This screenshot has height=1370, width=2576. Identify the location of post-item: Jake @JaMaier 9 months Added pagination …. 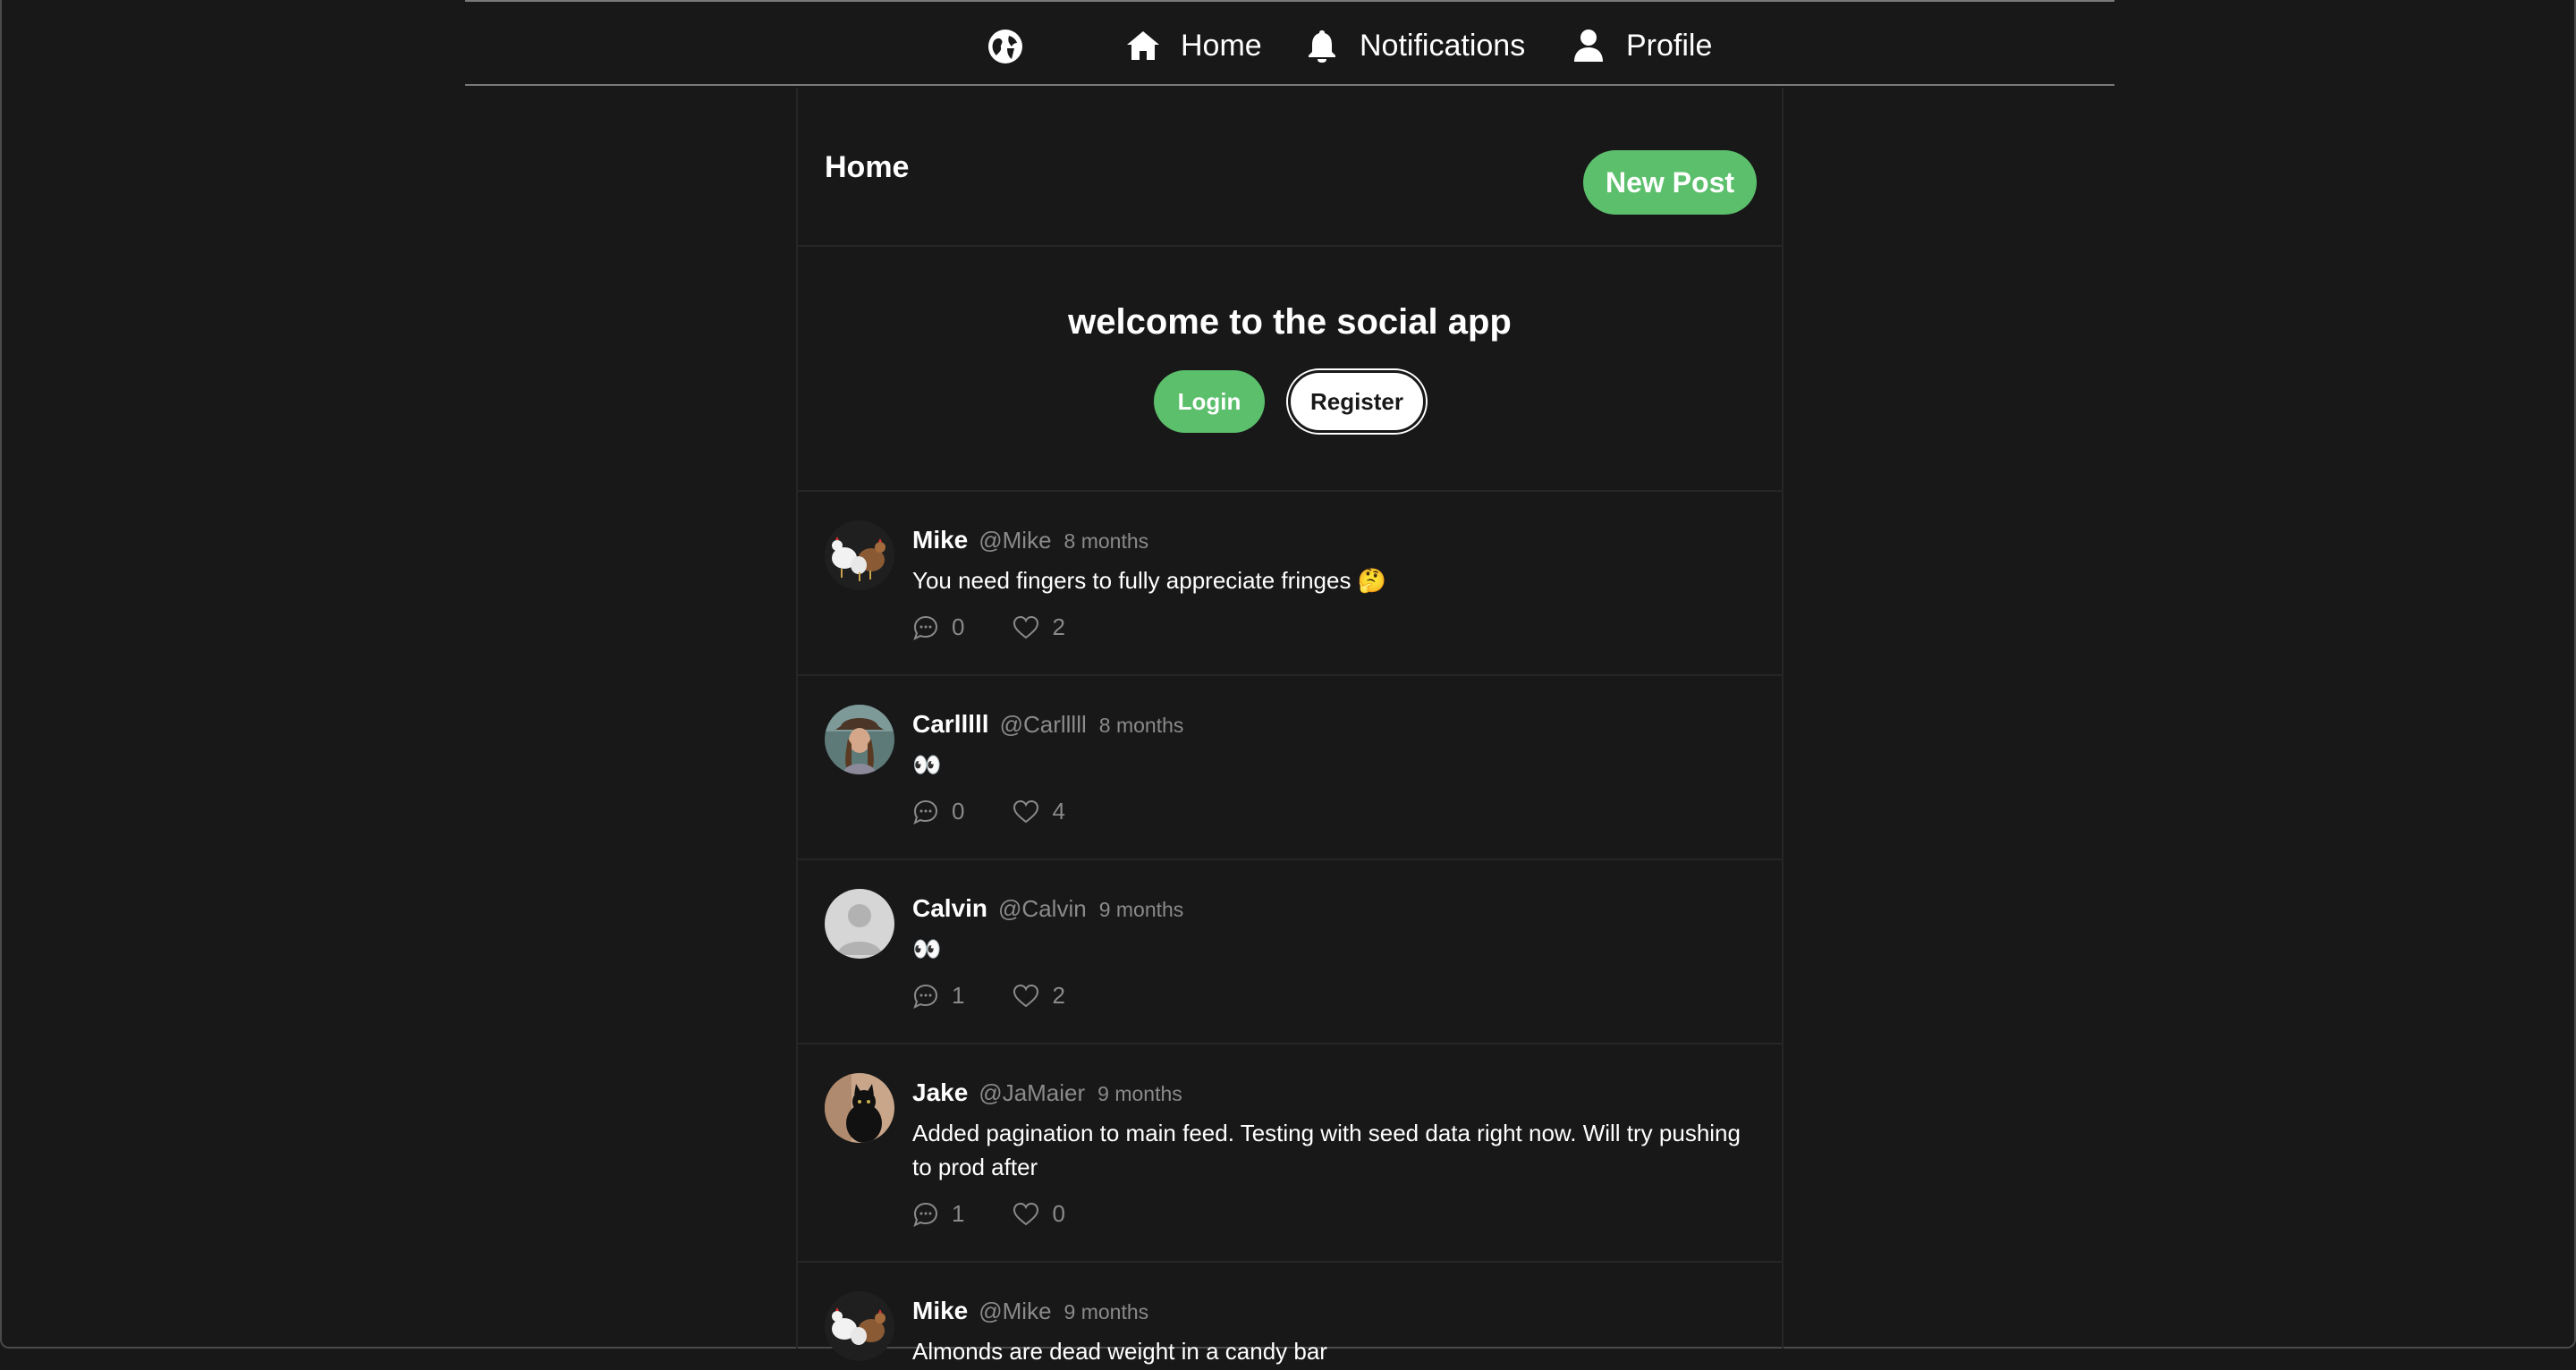
(1290, 1153).